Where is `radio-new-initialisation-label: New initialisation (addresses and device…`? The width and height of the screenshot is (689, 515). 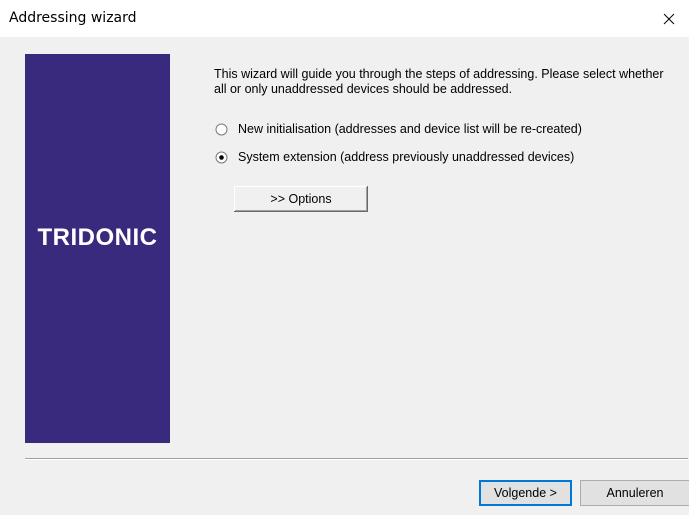 radio-new-initialisation-label: New initialisation (addresses and device… is located at coordinates (410, 129).